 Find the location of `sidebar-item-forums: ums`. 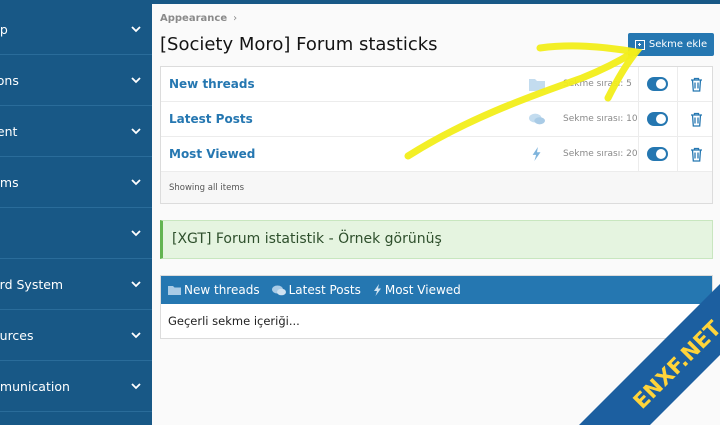

sidebar-item-forums: ums is located at coordinates (76, 182).